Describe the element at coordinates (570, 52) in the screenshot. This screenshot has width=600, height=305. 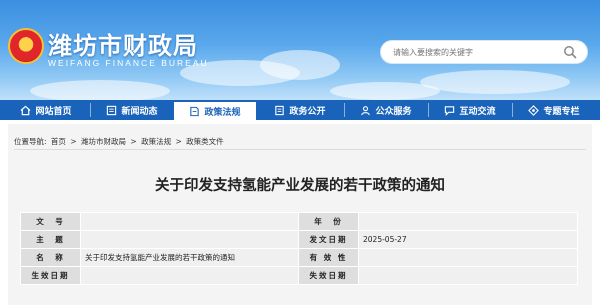
I see `search-icon` at that location.